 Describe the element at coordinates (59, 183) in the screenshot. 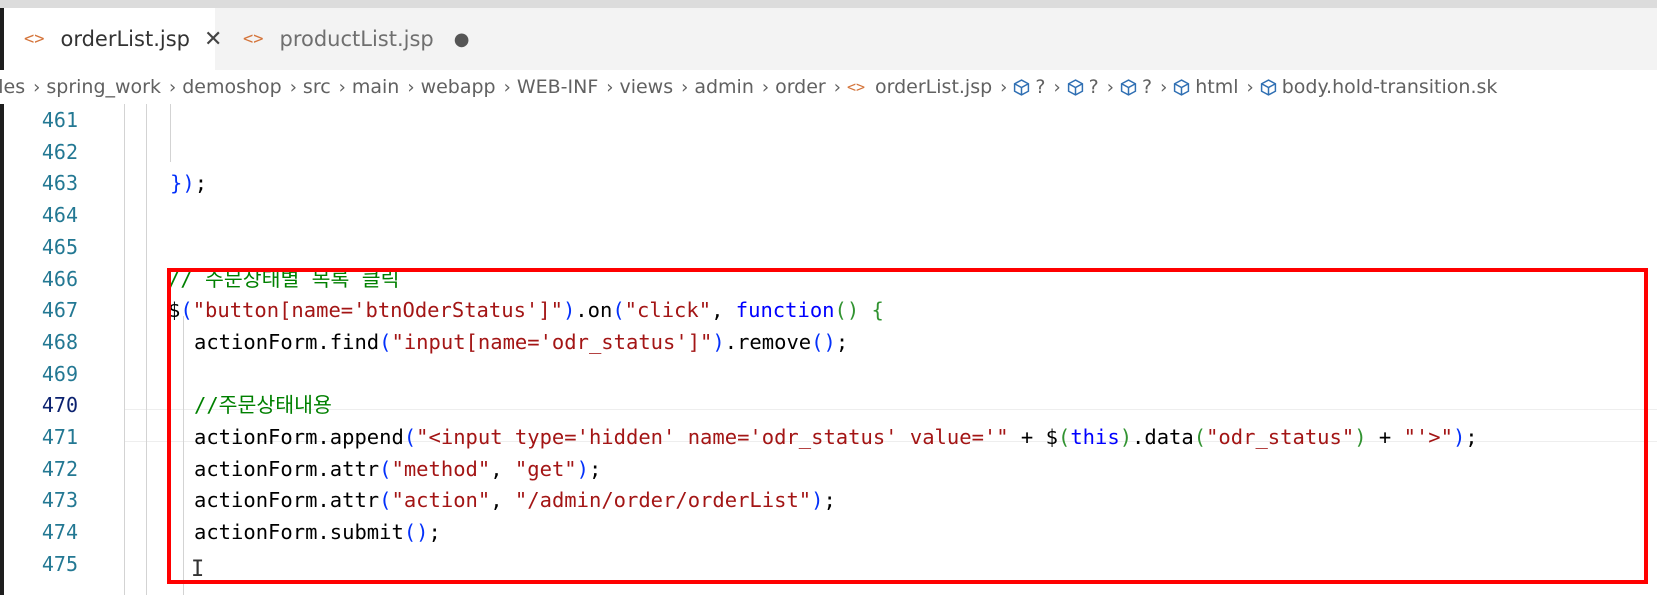

I see `line-number: 463` at that location.